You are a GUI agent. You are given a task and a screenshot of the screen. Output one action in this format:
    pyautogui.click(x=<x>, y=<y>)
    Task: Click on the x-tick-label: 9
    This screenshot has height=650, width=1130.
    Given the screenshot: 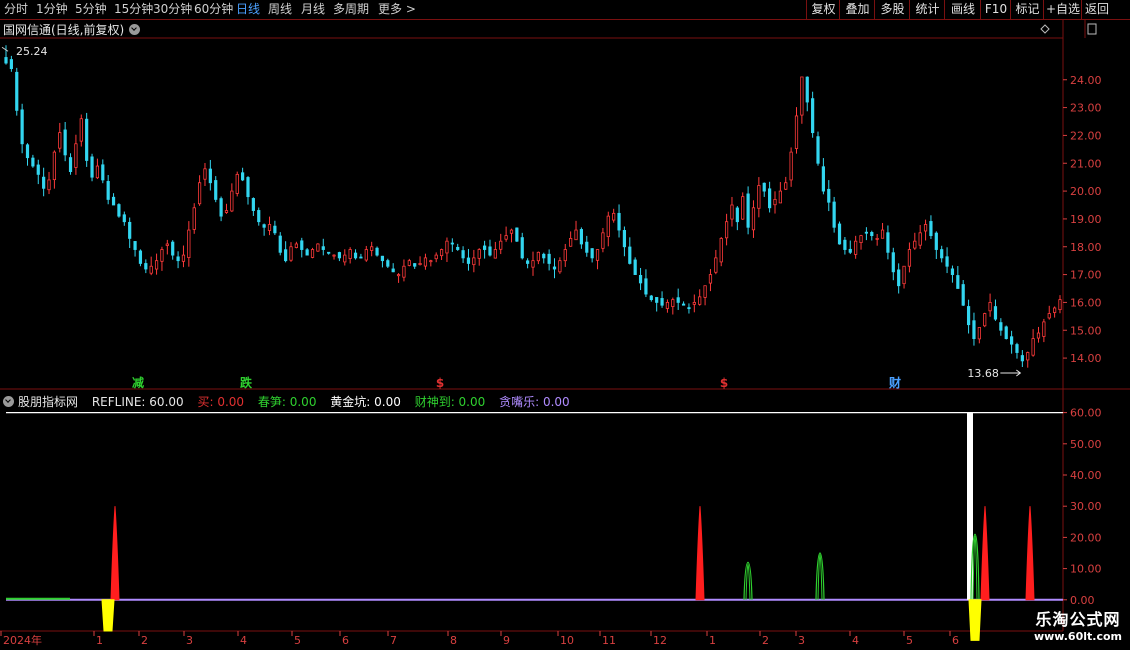 What is the action you would take?
    pyautogui.click(x=506, y=640)
    